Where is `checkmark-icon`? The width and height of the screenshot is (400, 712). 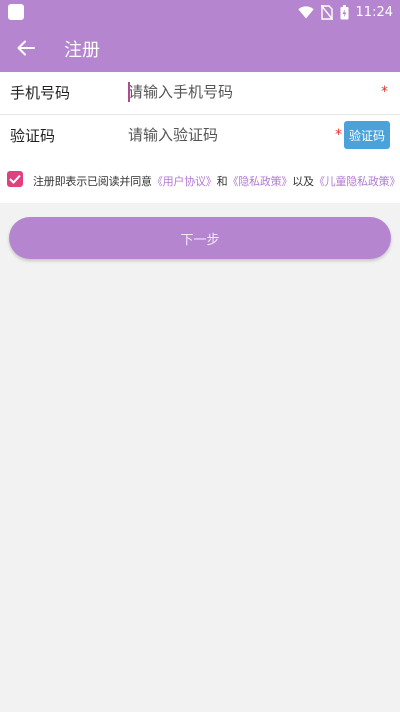 checkmark-icon is located at coordinates (15, 179).